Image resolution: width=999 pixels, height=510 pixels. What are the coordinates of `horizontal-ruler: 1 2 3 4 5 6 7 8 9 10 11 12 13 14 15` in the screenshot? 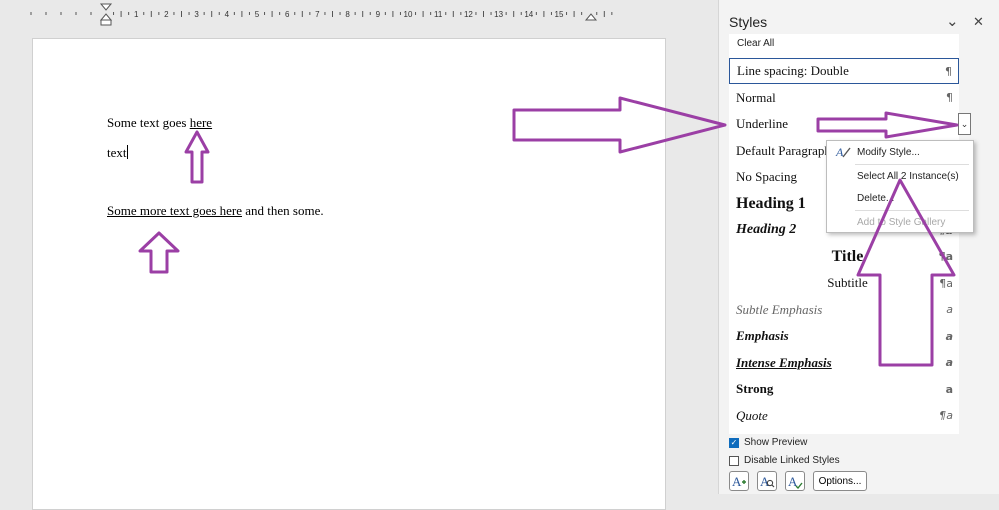 It's located at (359, 14).